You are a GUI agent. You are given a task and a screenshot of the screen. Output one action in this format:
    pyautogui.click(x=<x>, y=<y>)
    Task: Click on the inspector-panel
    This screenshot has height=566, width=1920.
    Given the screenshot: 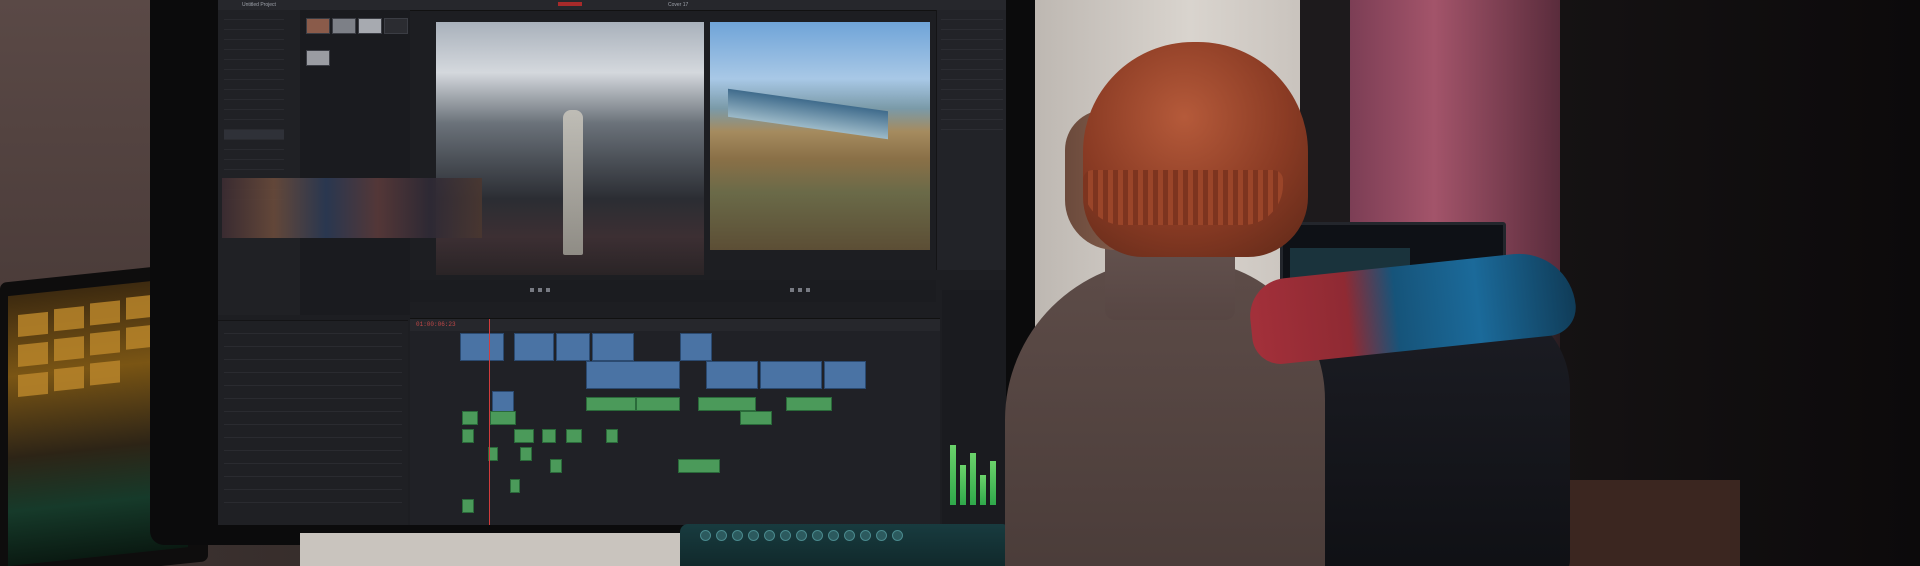 What is the action you would take?
    pyautogui.click(x=971, y=140)
    